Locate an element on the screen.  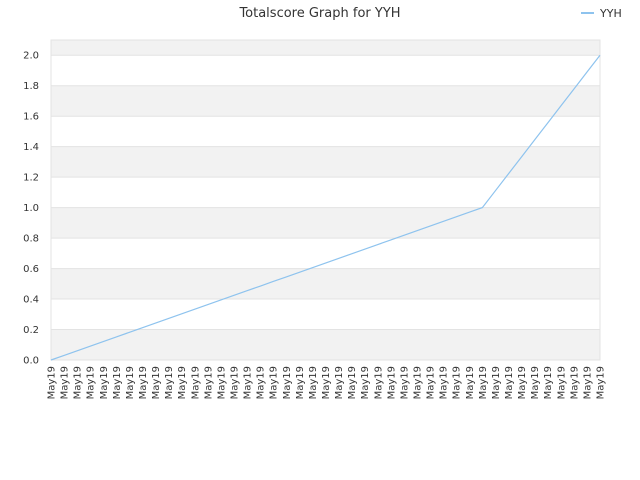
y-tick-label: 0.6 is located at coordinates (31, 269).